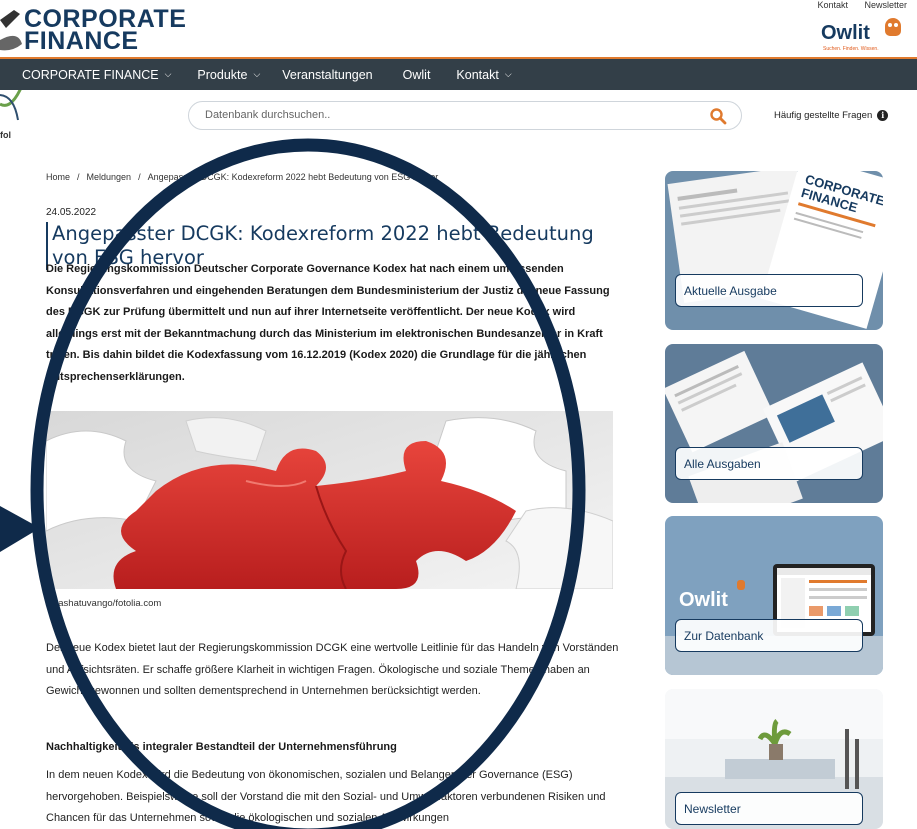 This screenshot has height=829, width=917. I want to click on info-icon: i, so click(883, 115).